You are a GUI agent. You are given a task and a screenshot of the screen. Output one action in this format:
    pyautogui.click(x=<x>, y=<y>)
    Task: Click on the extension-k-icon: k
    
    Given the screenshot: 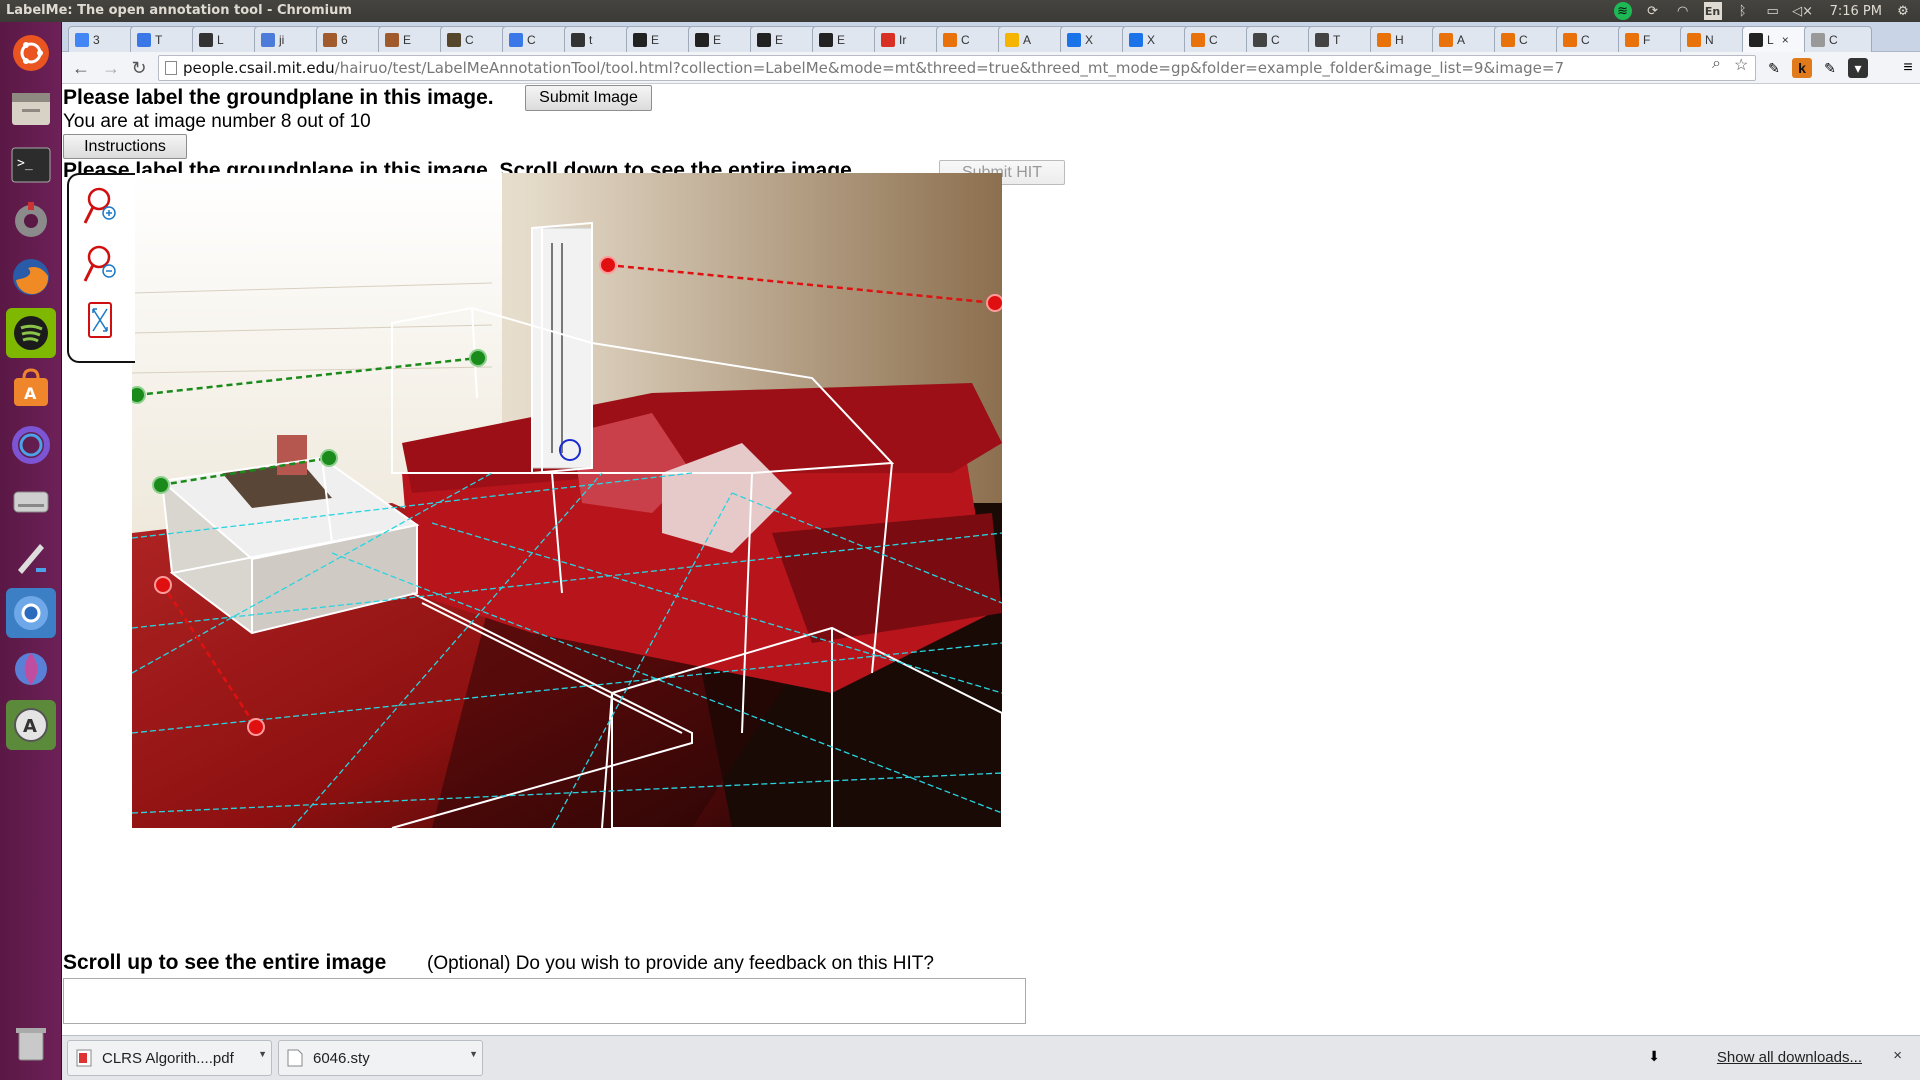 What is the action you would take?
    pyautogui.click(x=1802, y=68)
    